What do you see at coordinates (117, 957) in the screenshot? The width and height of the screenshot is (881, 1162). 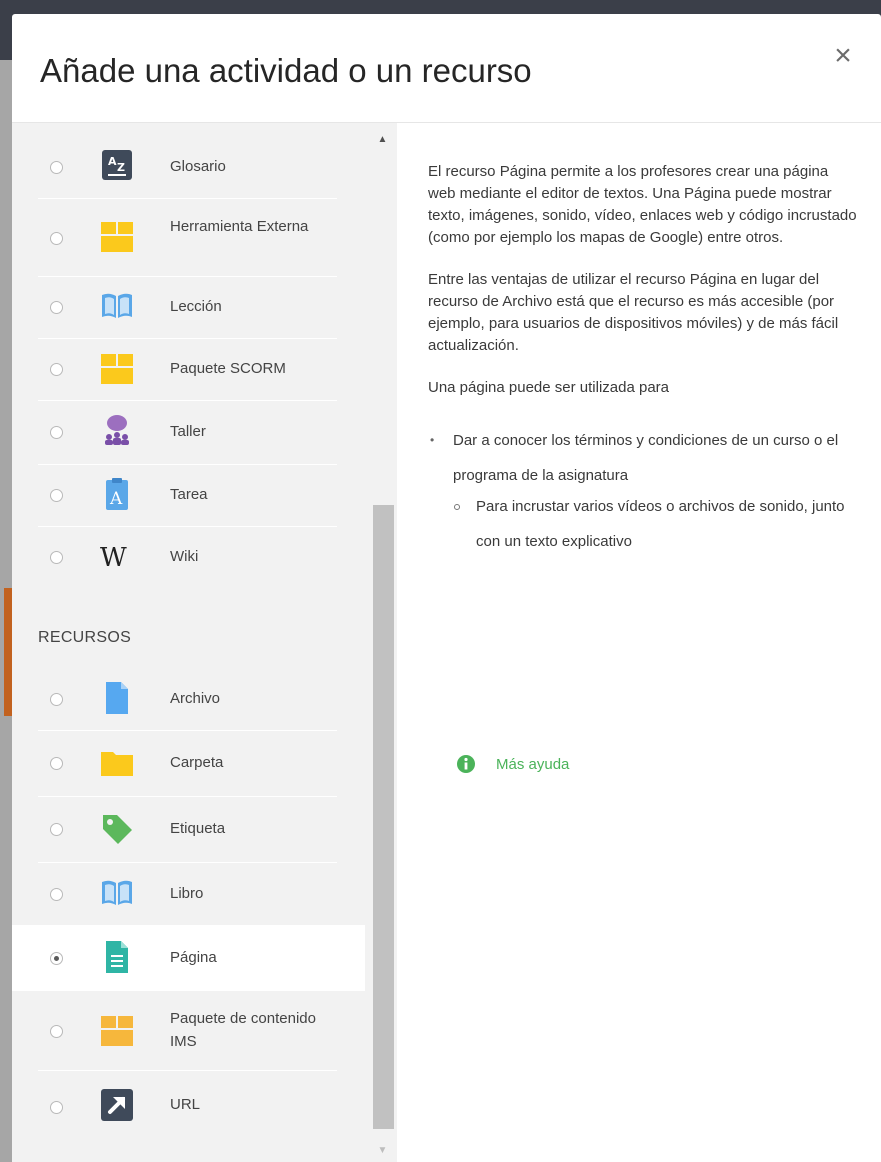 I see `page-icon` at bounding box center [117, 957].